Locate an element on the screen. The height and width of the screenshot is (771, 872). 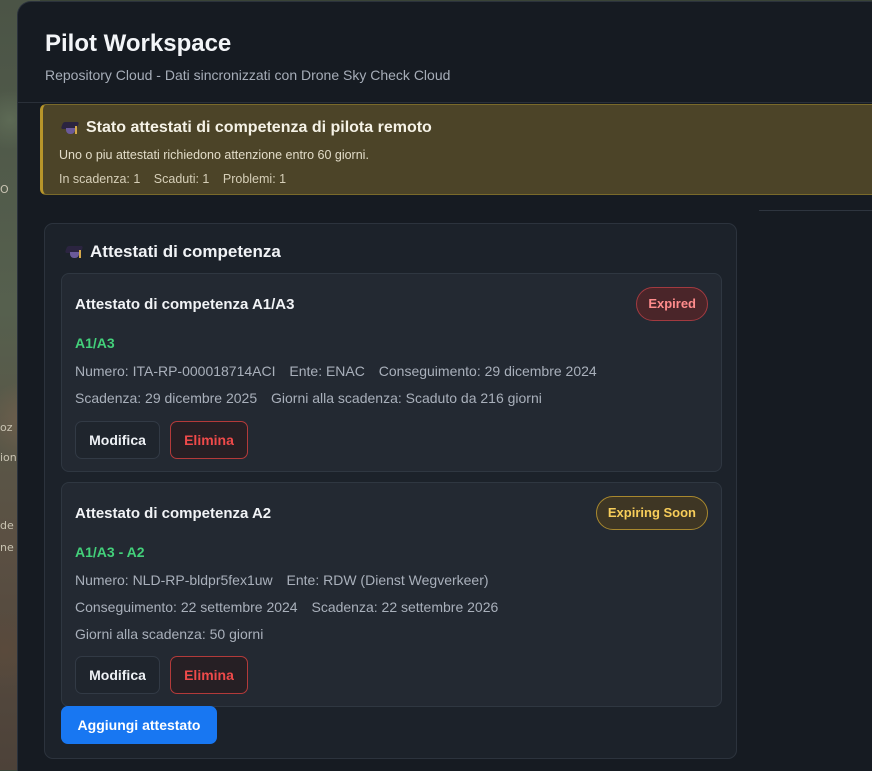
certificate-category: A1/A3 is located at coordinates (95, 343).